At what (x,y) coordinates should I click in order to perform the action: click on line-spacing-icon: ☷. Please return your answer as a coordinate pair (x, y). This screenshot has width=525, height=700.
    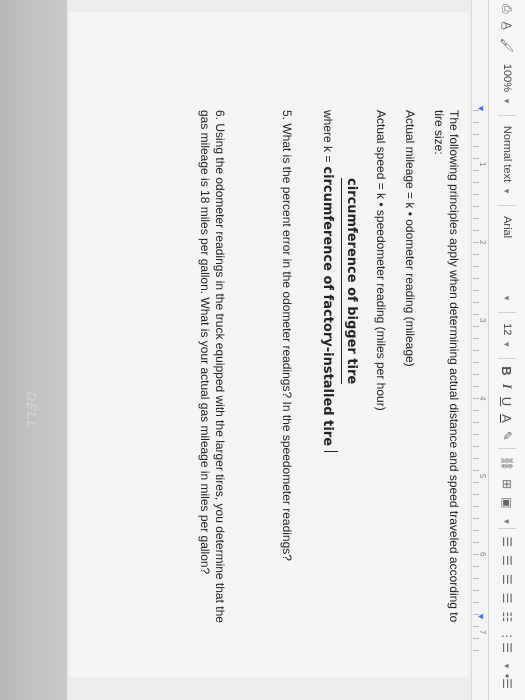
    Looking at the image, I should click on (507, 616).